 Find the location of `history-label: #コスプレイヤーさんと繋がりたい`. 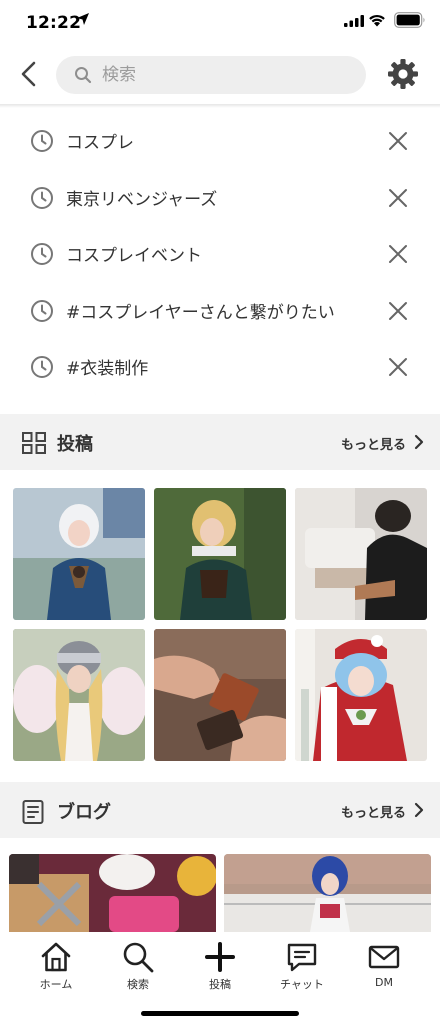

history-label: #コスプレイヤーさんと繋がりたい is located at coordinates (200, 312).